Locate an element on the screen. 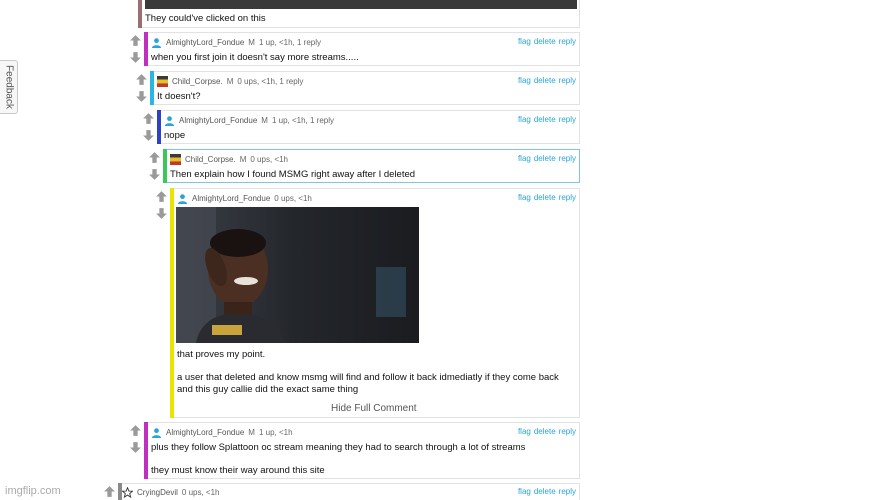 This screenshot has height=500, width=889. comment-meta: AlmightyLord_Fondue M 1 up, <1h is located at coordinates (222, 432).